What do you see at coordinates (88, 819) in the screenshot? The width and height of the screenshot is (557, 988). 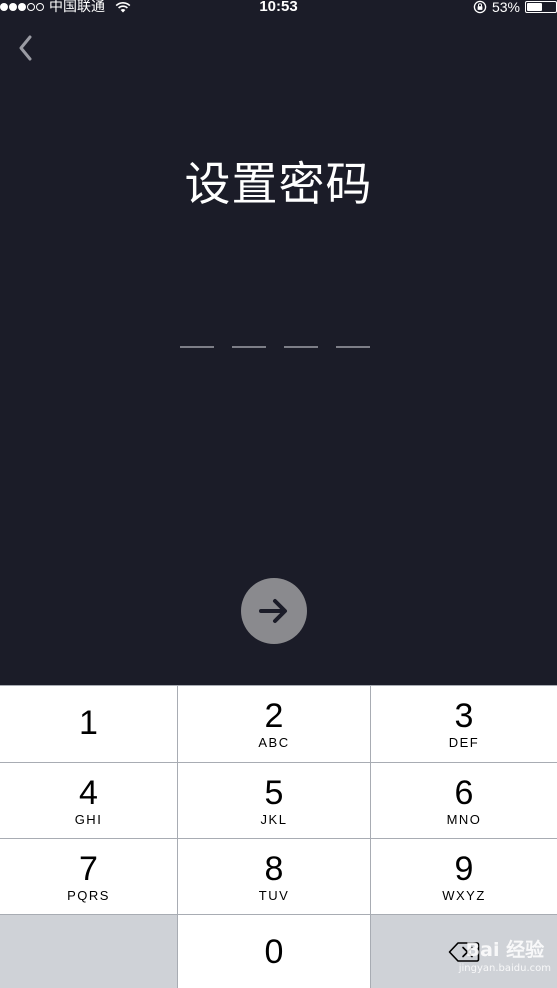 I see `key-letters: GHI` at bounding box center [88, 819].